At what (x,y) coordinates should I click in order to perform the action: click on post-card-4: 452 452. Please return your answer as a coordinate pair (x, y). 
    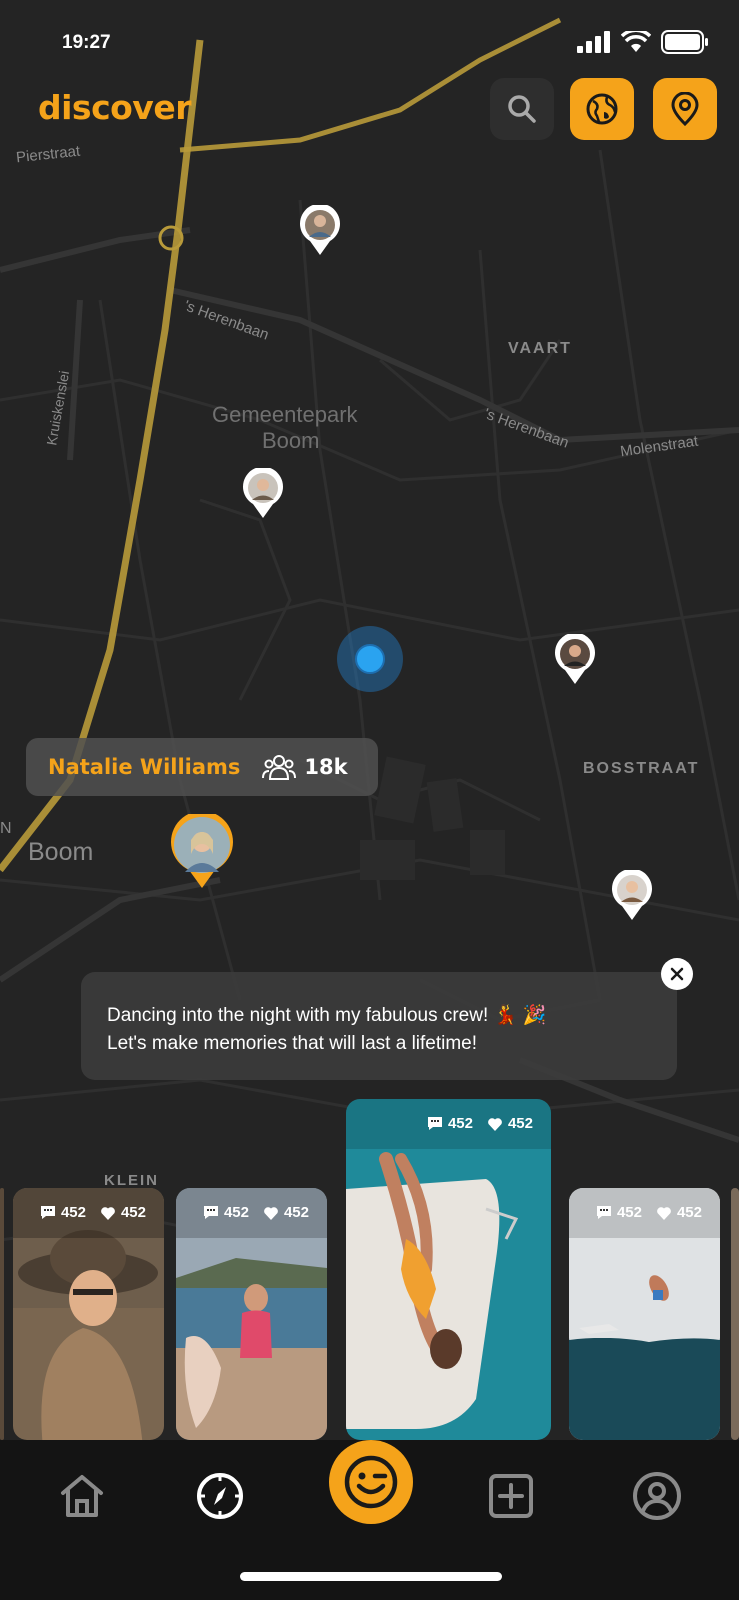
    Looking at the image, I should click on (644, 1314).